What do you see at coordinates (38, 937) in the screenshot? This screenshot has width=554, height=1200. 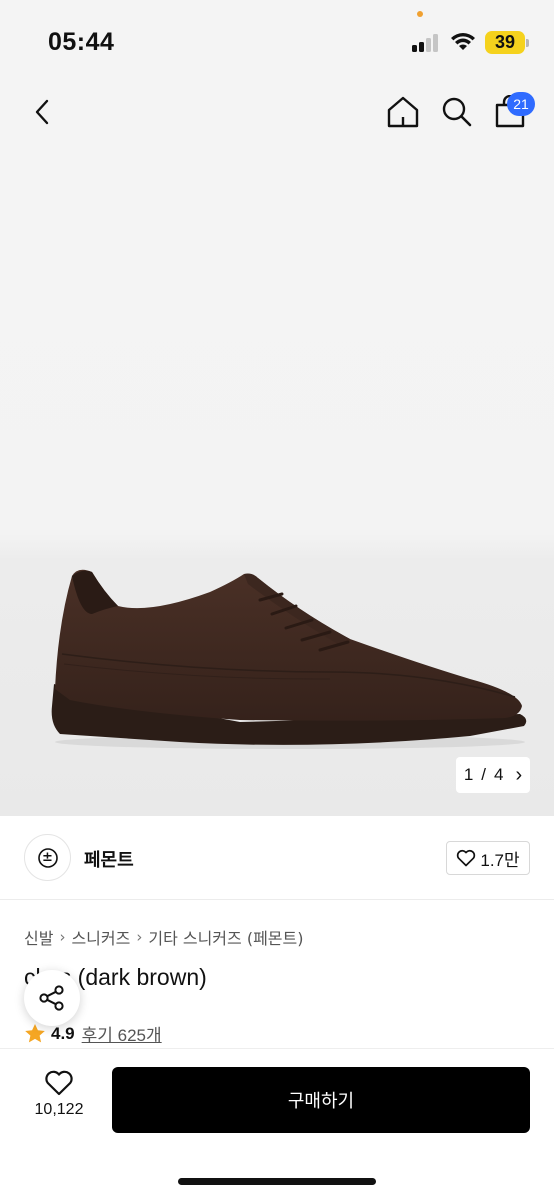 I see `breadcrumb-item: 신발` at bounding box center [38, 937].